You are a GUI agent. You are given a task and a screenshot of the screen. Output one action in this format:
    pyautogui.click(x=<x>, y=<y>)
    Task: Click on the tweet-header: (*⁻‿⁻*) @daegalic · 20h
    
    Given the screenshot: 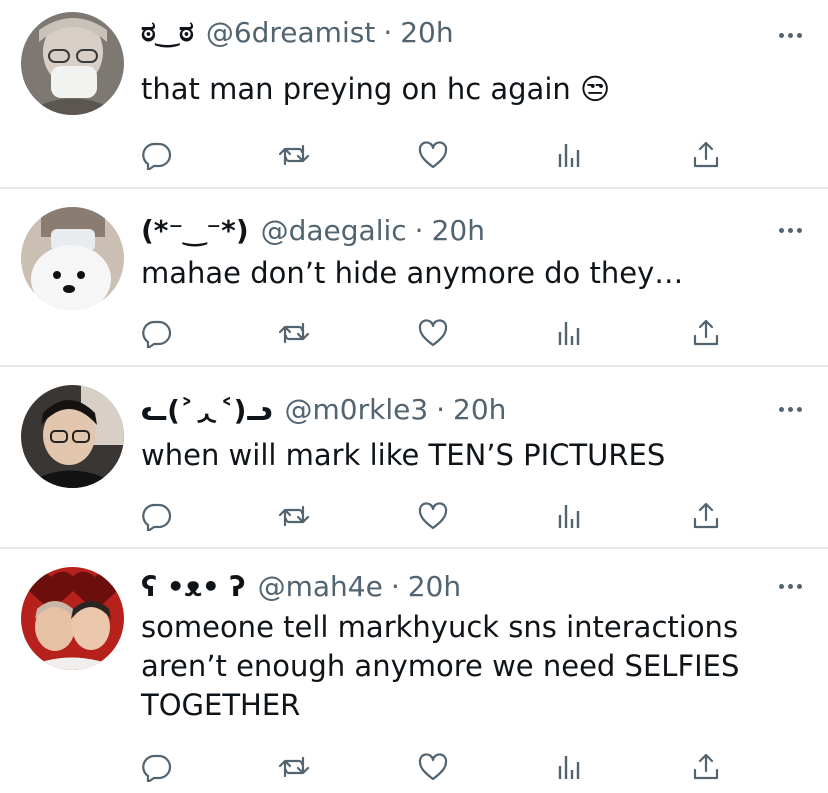 What is the action you would take?
    pyautogui.click(x=313, y=230)
    